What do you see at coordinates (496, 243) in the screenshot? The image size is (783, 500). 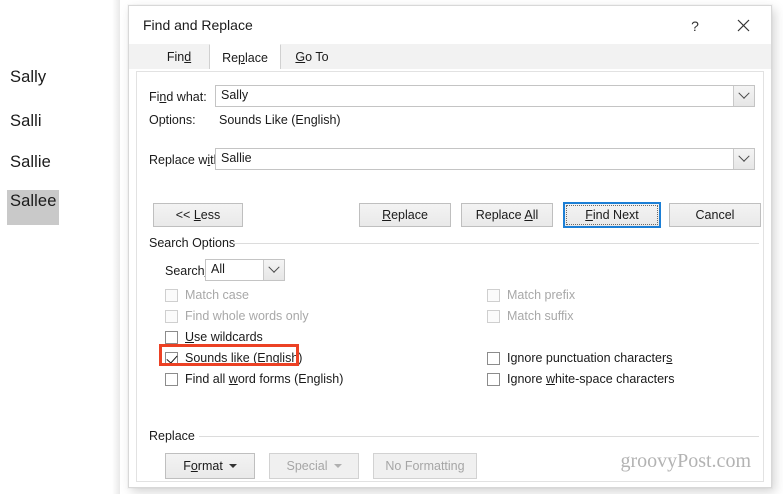 I see `search-options-divider` at bounding box center [496, 243].